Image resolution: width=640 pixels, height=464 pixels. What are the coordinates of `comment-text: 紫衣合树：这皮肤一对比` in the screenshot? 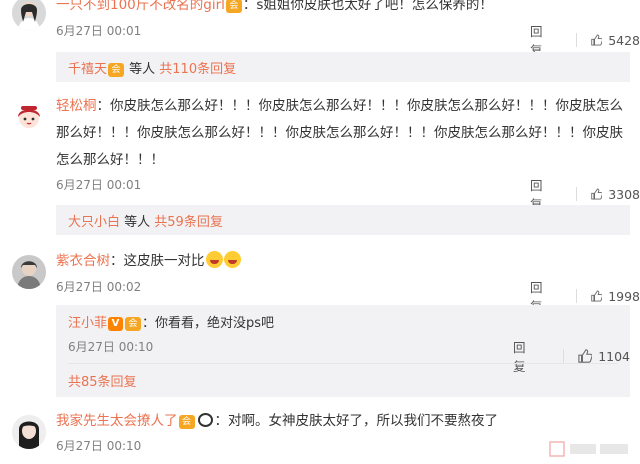 It's located at (343, 261).